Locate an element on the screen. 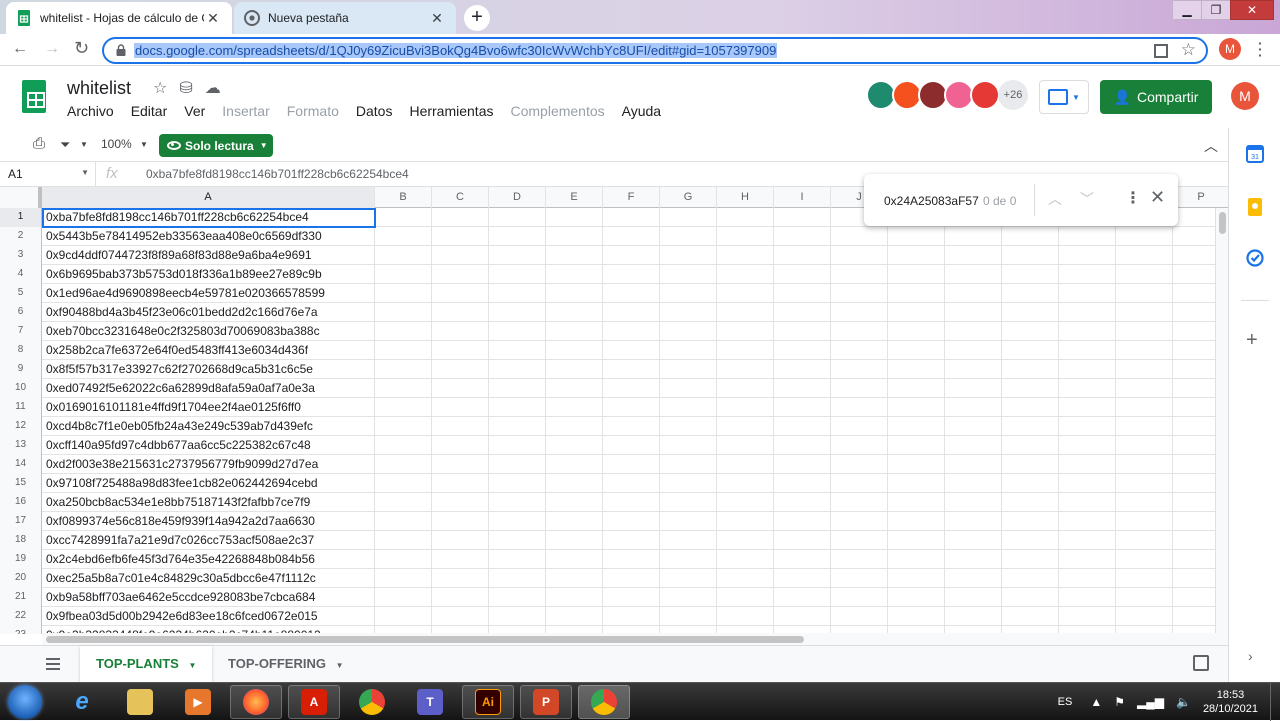 Image resolution: width=1280 pixels, height=721 pixels. clock: 18:53 28/10/2021 is located at coordinates (1230, 702).